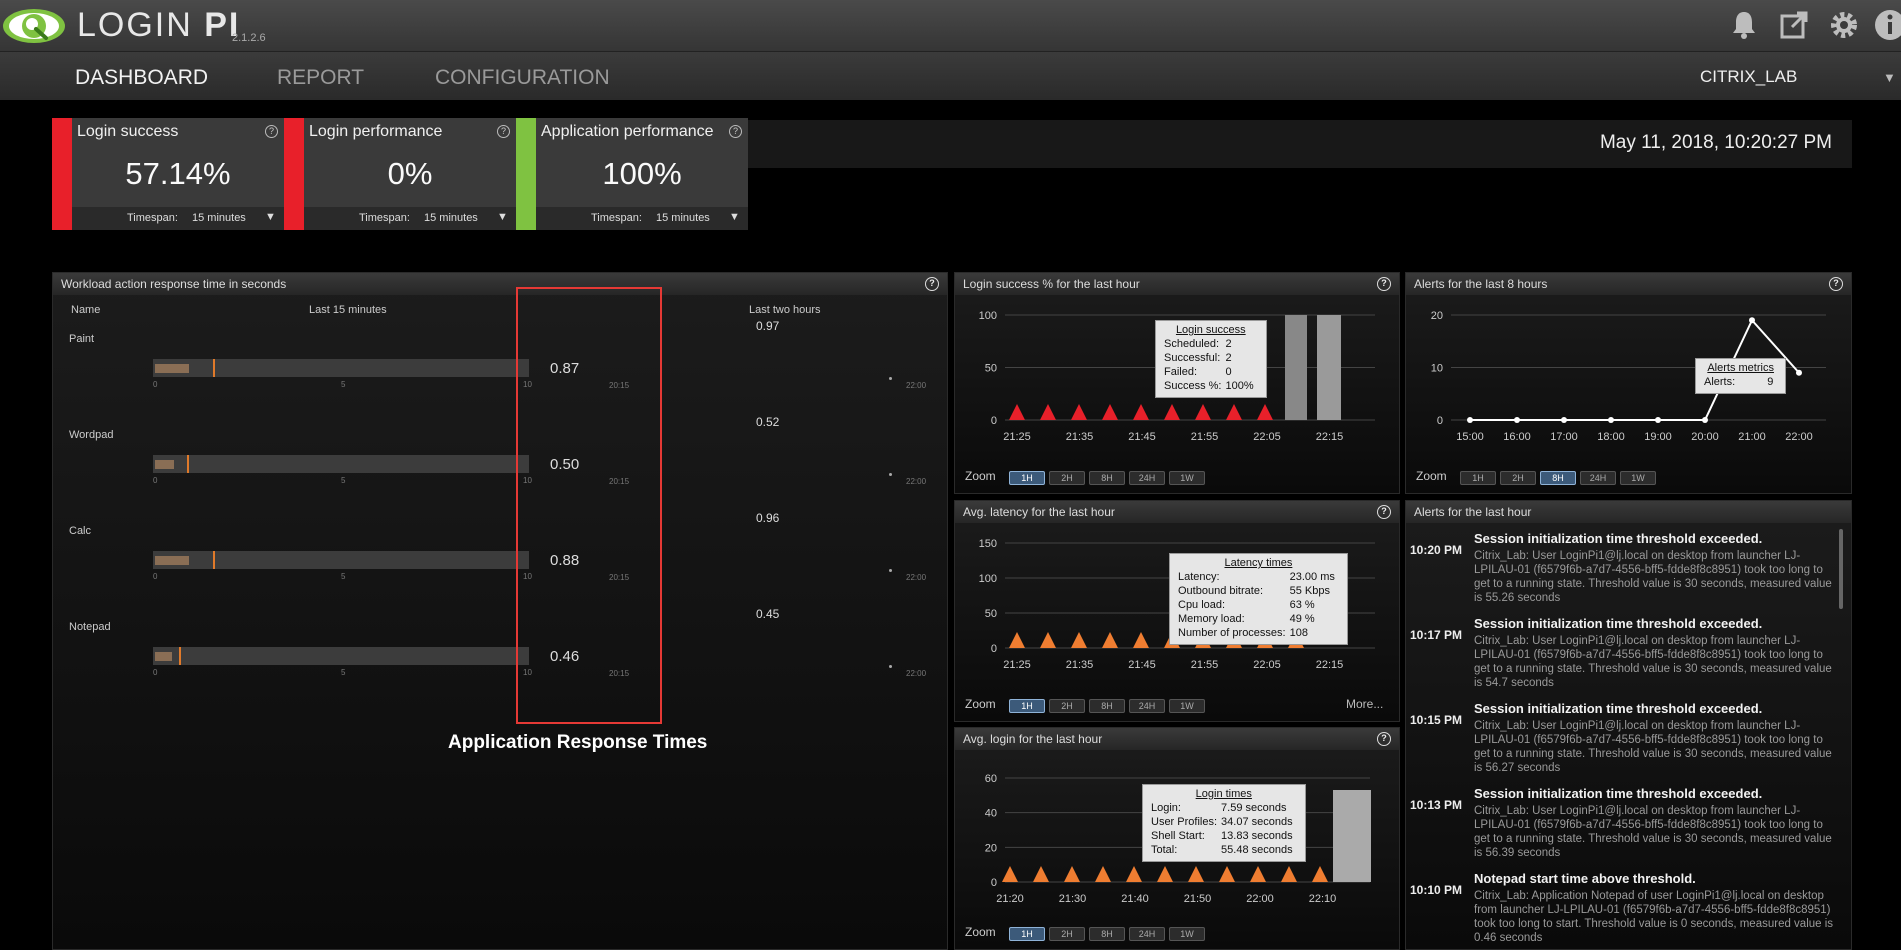 The width and height of the screenshot is (1901, 950). I want to click on x-tick-label: 21:40, so click(1135, 899).